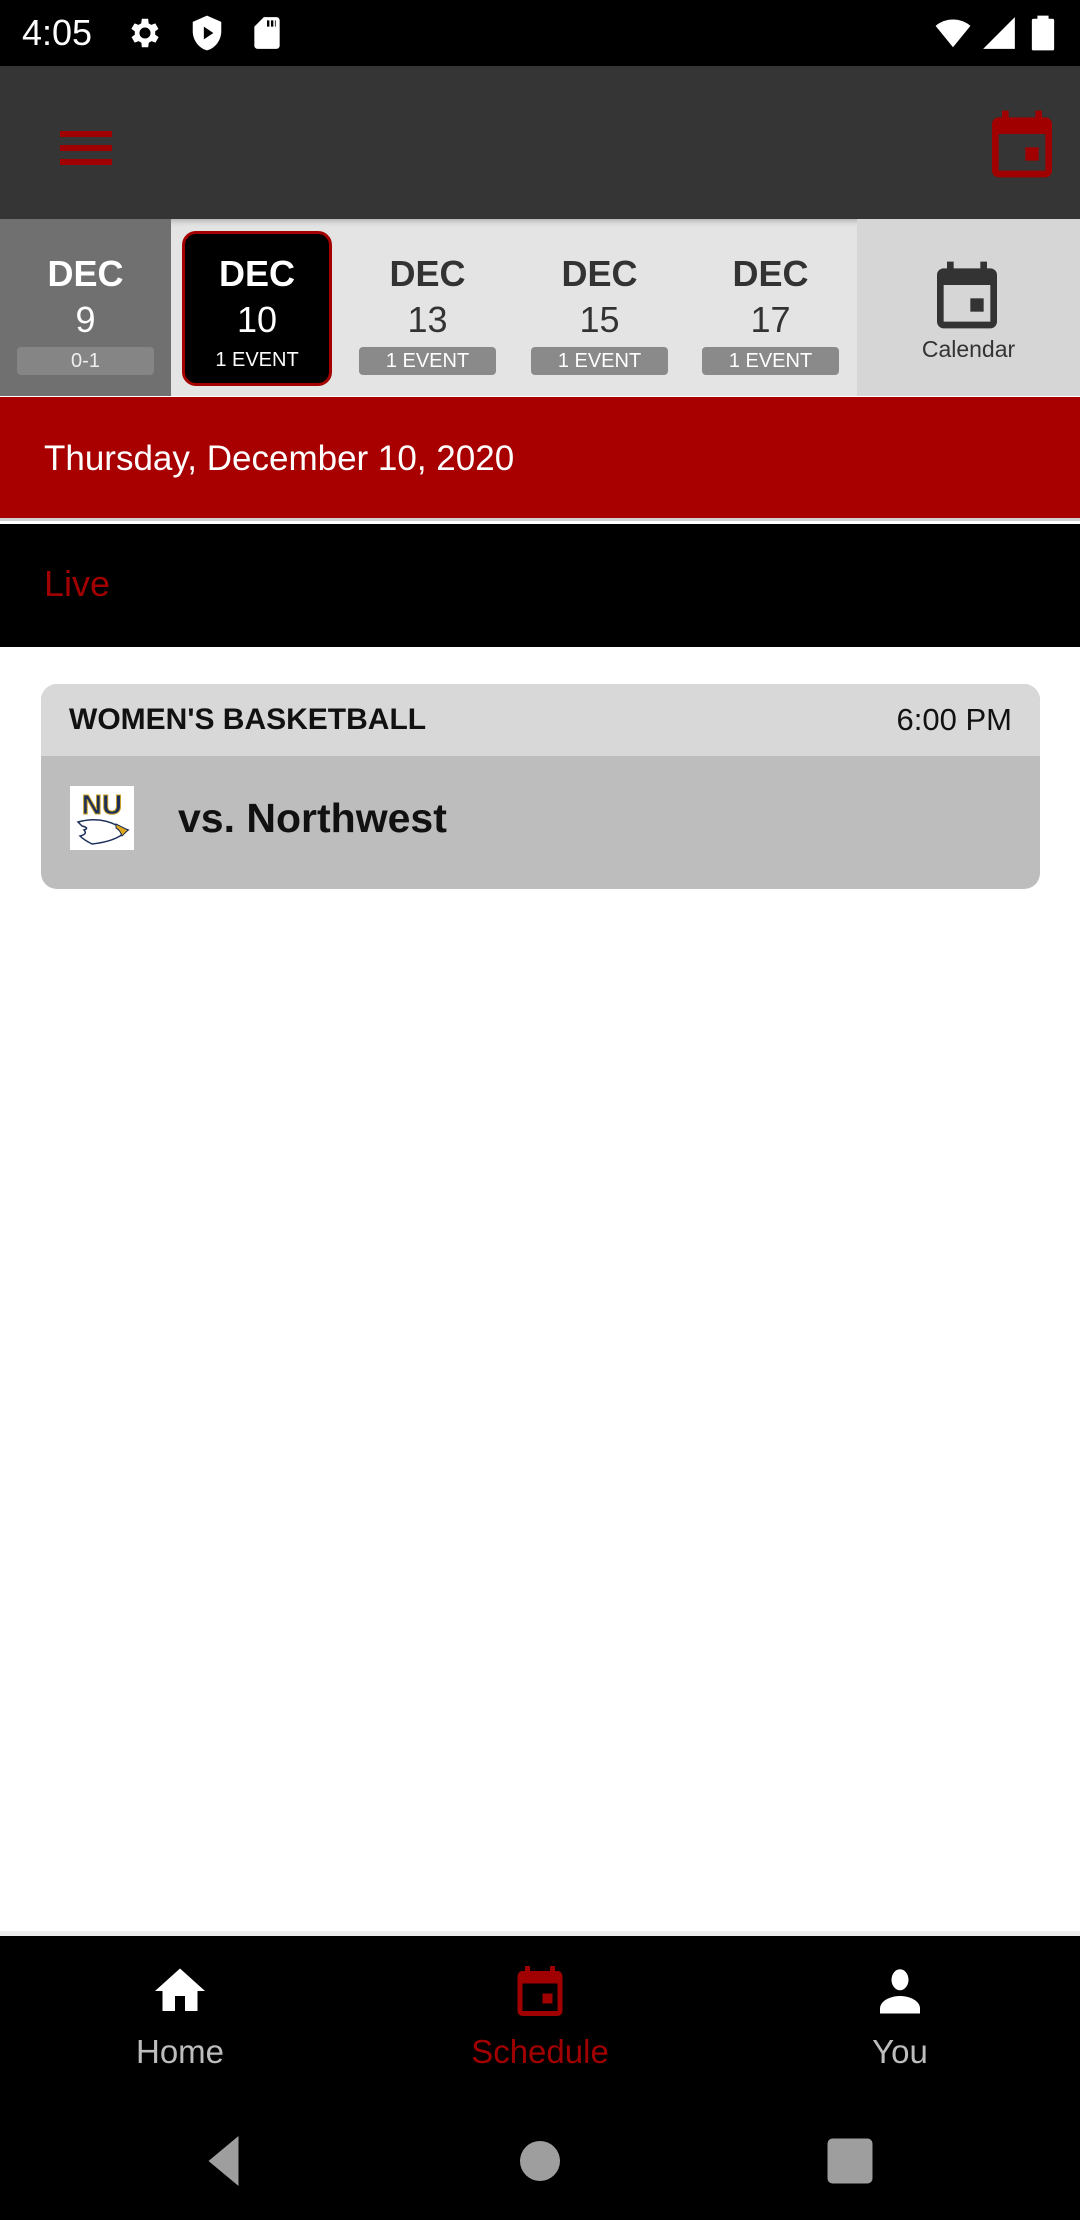 This screenshot has height=2220, width=1080. I want to click on wifi-icon, so click(953, 33).